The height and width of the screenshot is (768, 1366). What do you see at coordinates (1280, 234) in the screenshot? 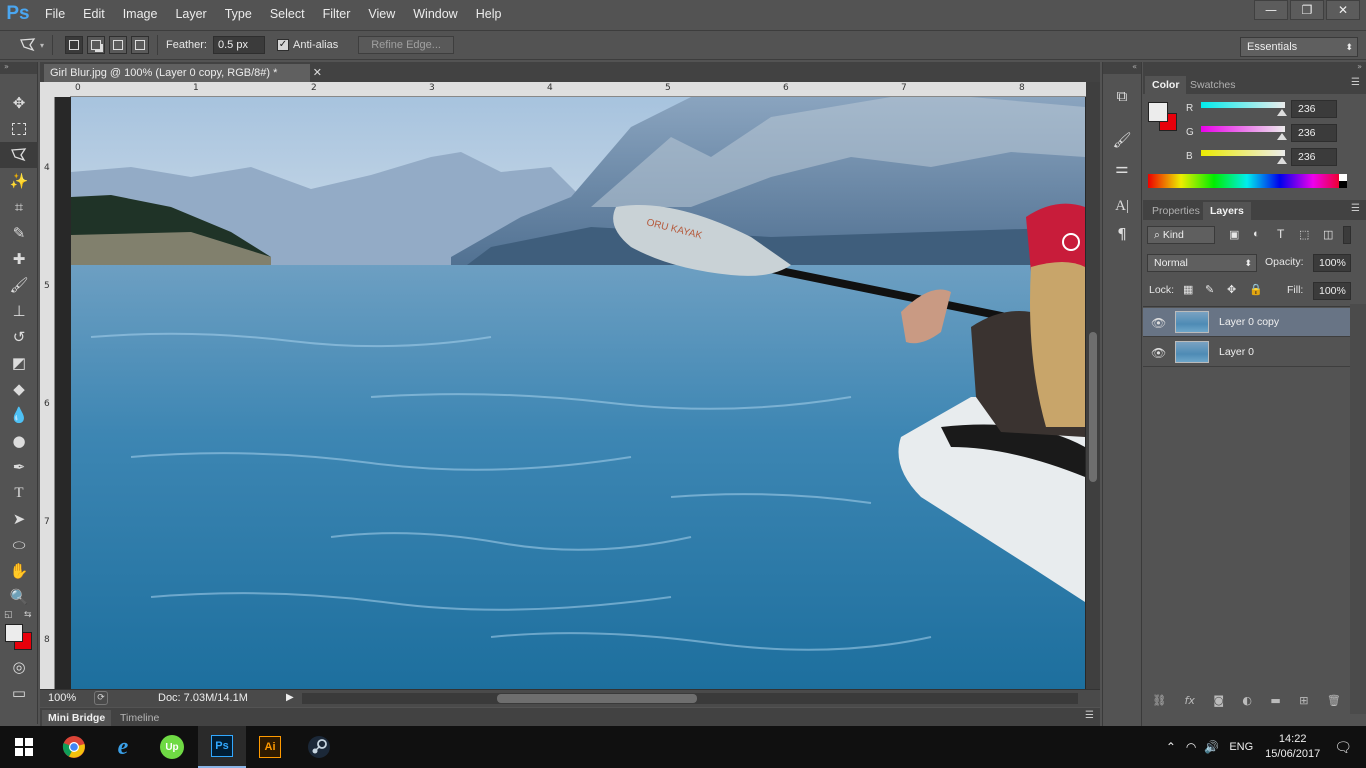
I see `filter-type-icon: T` at bounding box center [1280, 234].